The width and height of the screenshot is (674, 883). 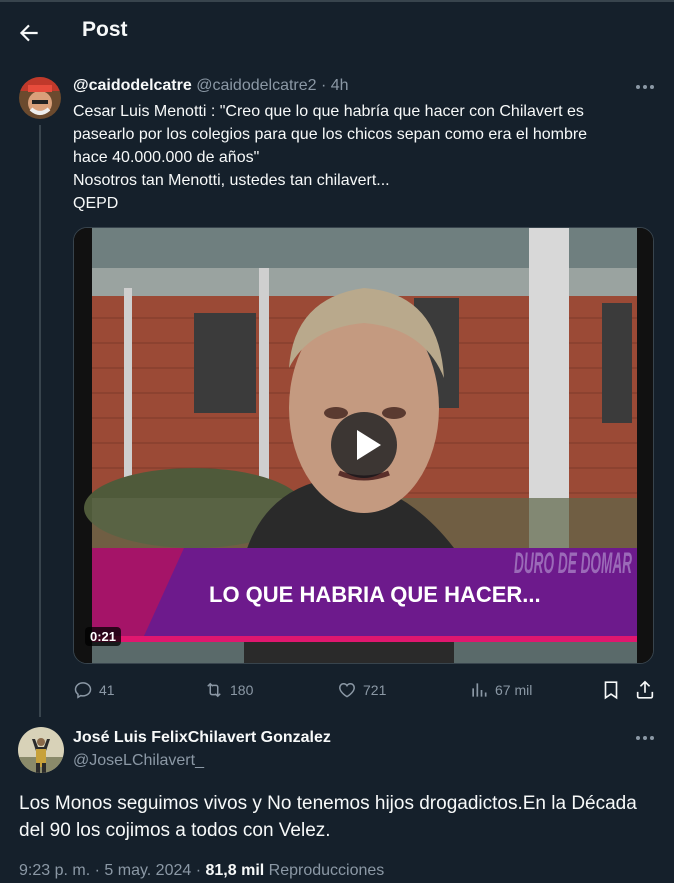 What do you see at coordinates (326, 870) in the screenshot?
I see `views-label: Reproducciones` at bounding box center [326, 870].